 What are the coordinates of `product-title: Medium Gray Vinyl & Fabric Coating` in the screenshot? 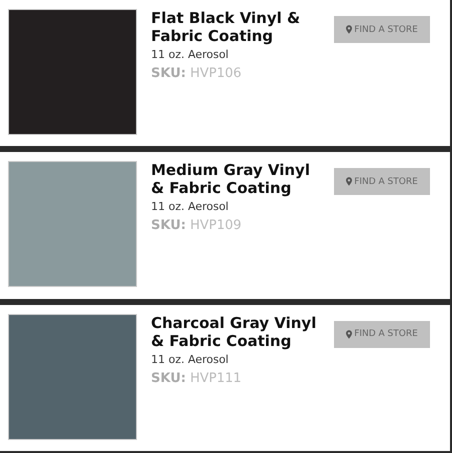 It's located at (231, 179).